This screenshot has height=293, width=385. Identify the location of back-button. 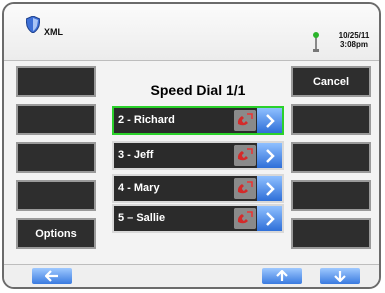
(52, 276).